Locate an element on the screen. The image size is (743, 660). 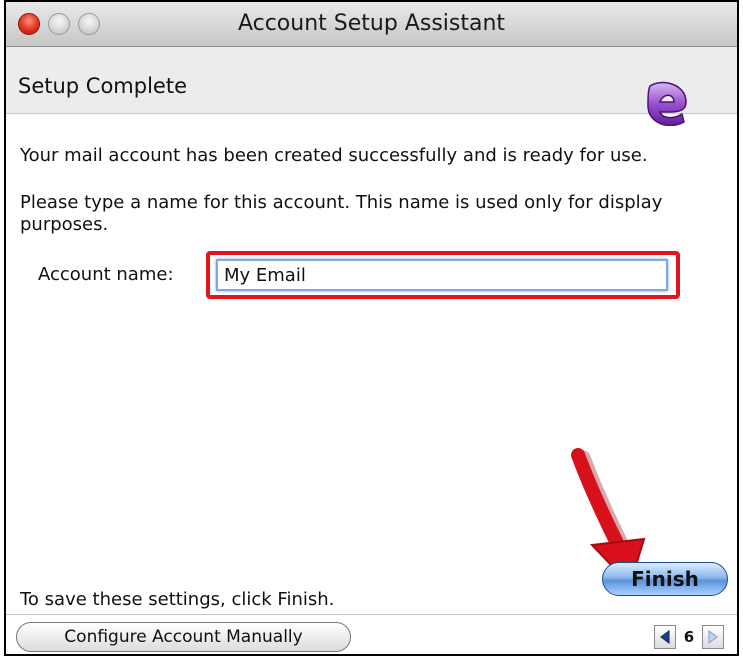
finish-button: Finish is located at coordinates (665, 579).